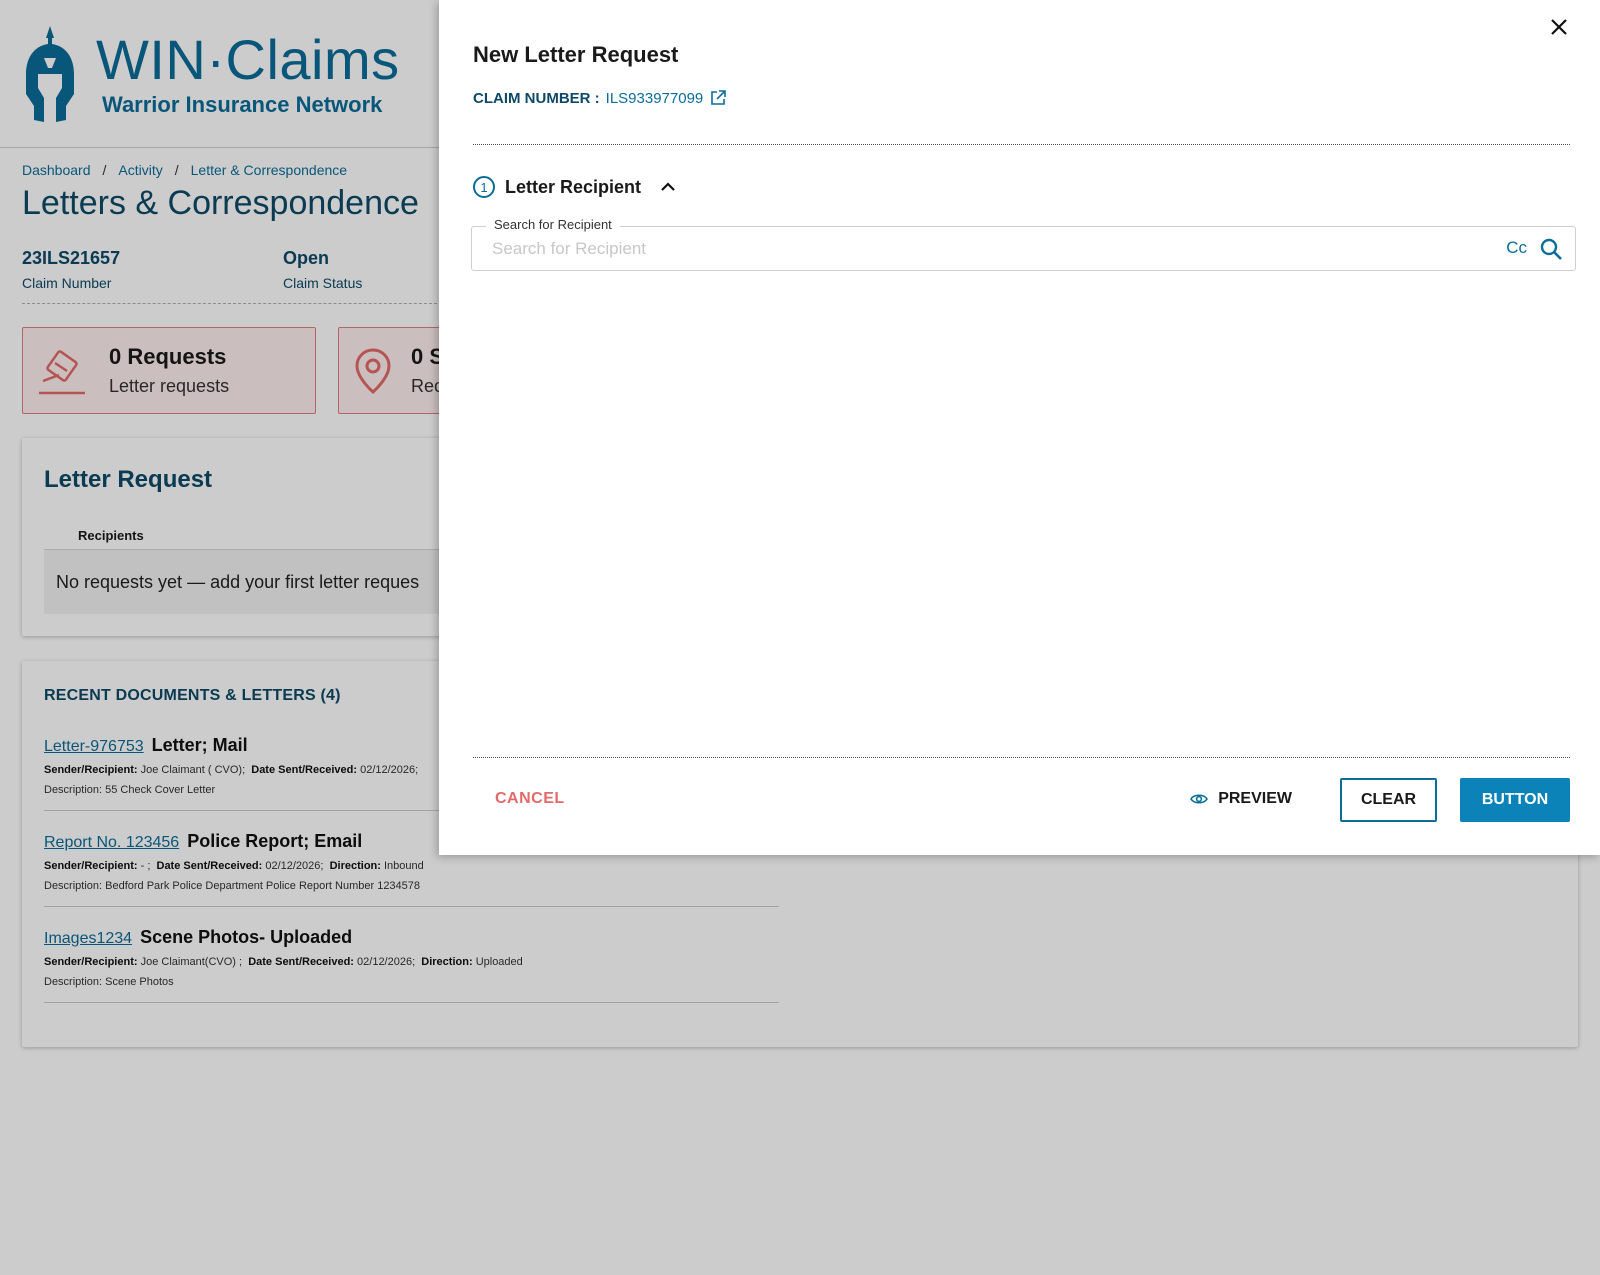 The width and height of the screenshot is (1600, 1275). I want to click on step-label: Letter Recipient, so click(573, 186).